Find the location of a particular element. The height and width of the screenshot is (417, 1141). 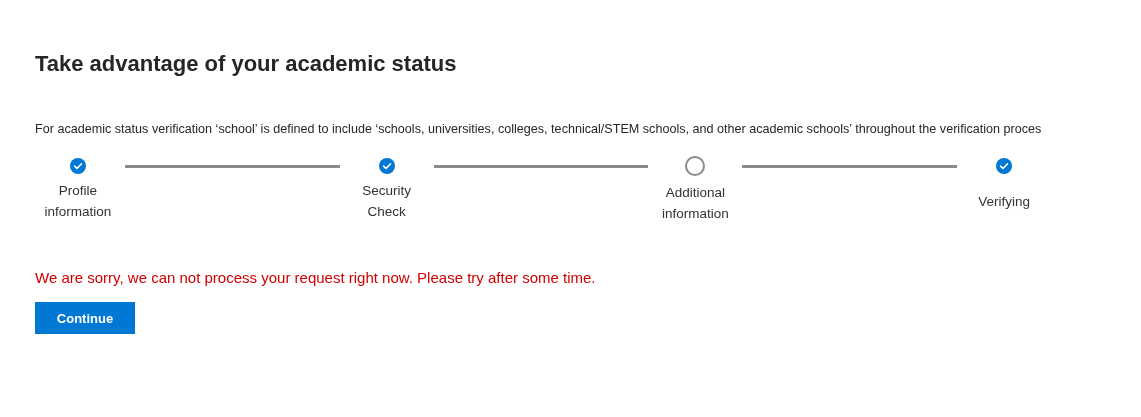

step-label: Security Check is located at coordinates (387, 201).